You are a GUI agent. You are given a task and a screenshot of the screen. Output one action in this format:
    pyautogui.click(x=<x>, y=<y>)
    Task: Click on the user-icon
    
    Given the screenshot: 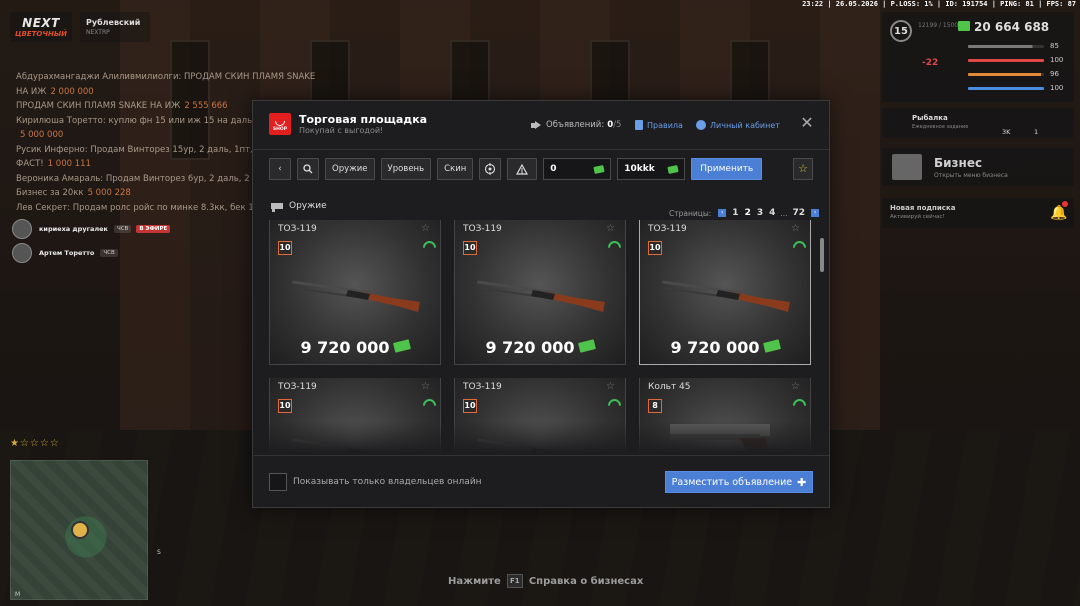 What is the action you would take?
    pyautogui.click(x=701, y=125)
    